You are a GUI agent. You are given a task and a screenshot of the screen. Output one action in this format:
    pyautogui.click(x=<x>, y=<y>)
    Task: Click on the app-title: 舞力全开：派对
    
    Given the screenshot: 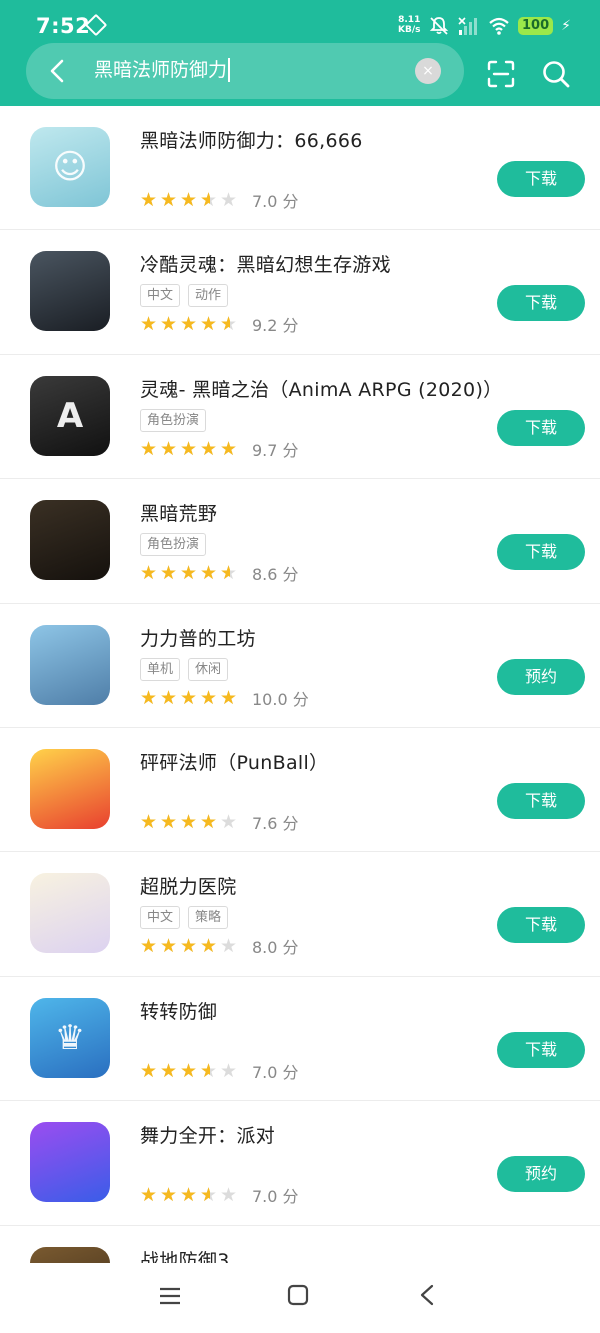 What is the action you would take?
    pyautogui.click(x=207, y=1134)
    